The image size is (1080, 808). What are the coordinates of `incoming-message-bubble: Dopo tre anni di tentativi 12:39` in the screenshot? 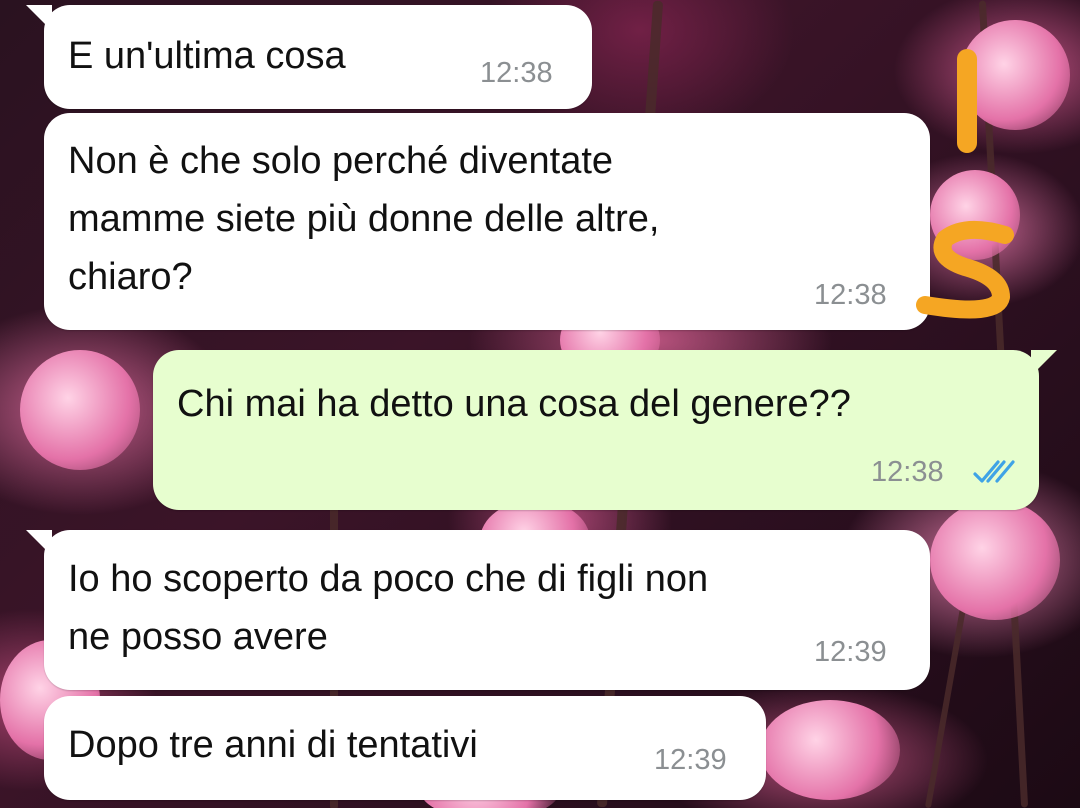 It's located at (405, 748).